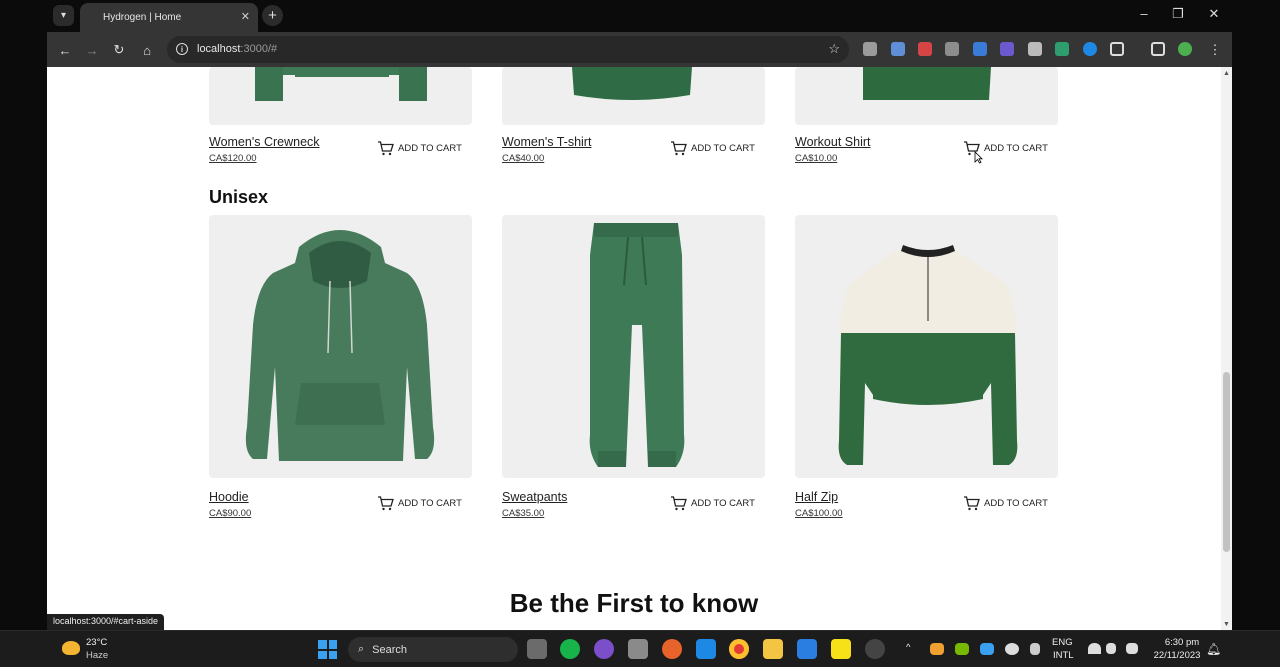  I want to click on start-button, so click(327, 649).